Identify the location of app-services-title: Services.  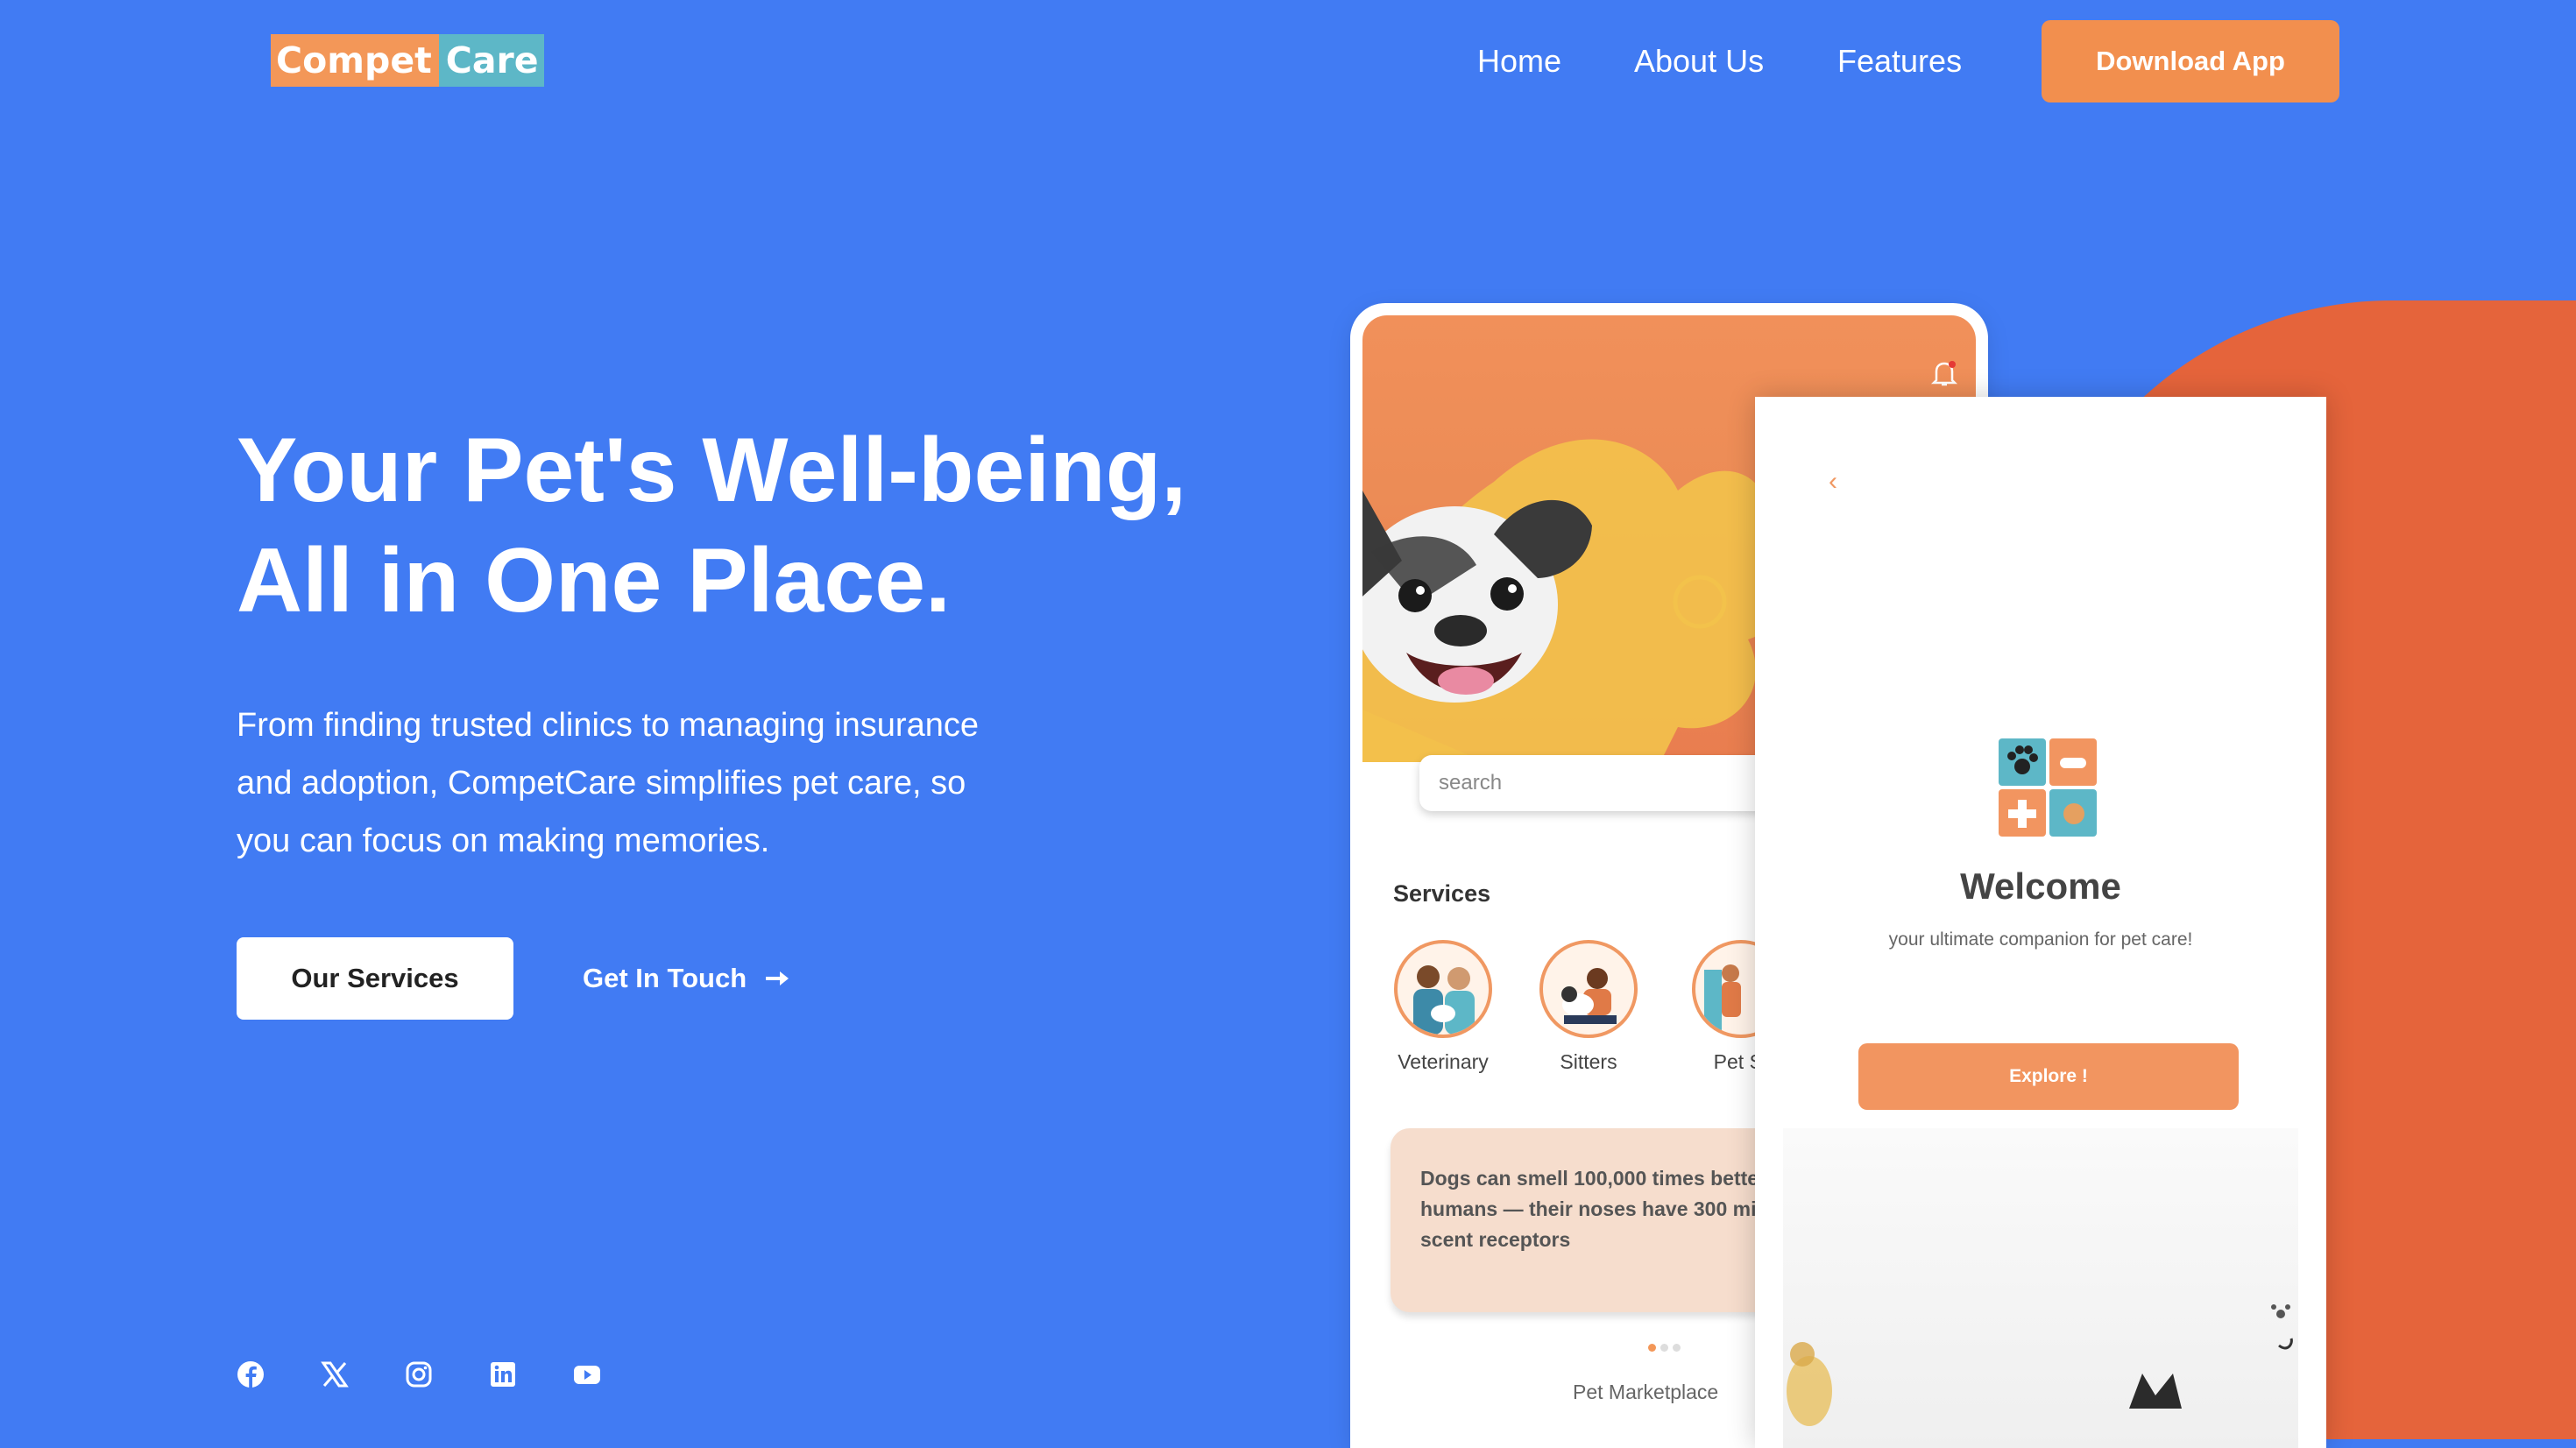
(1442, 893).